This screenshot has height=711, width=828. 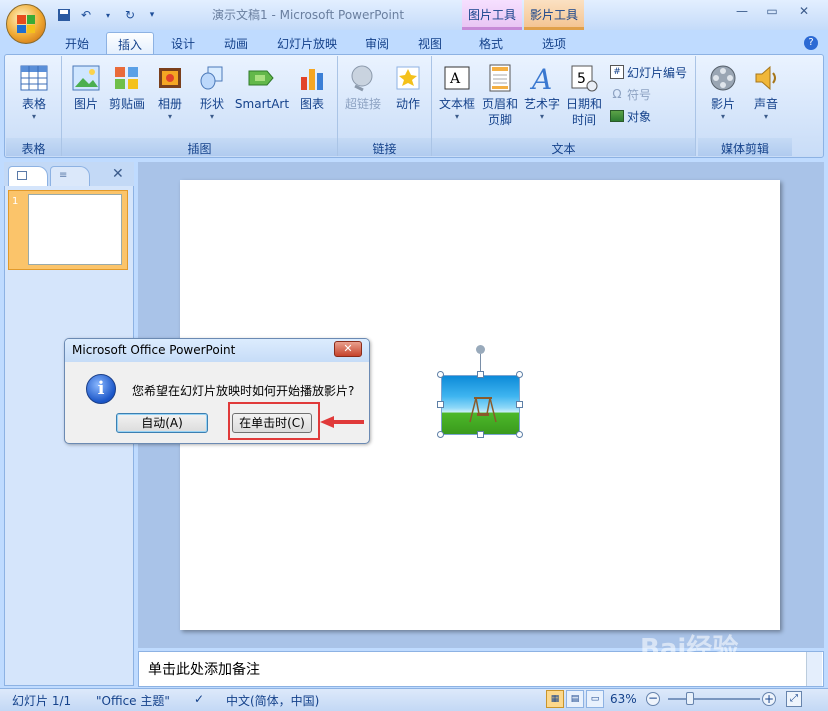 What do you see at coordinates (28, 176) in the screenshot?
I see `tab-slides` at bounding box center [28, 176].